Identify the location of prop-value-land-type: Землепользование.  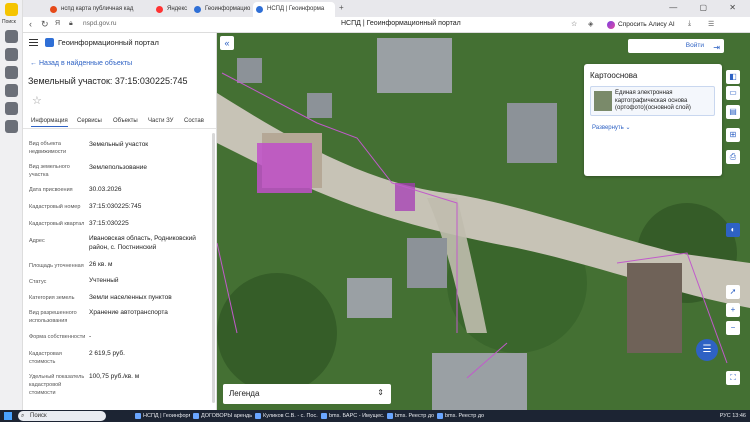
(118, 167).